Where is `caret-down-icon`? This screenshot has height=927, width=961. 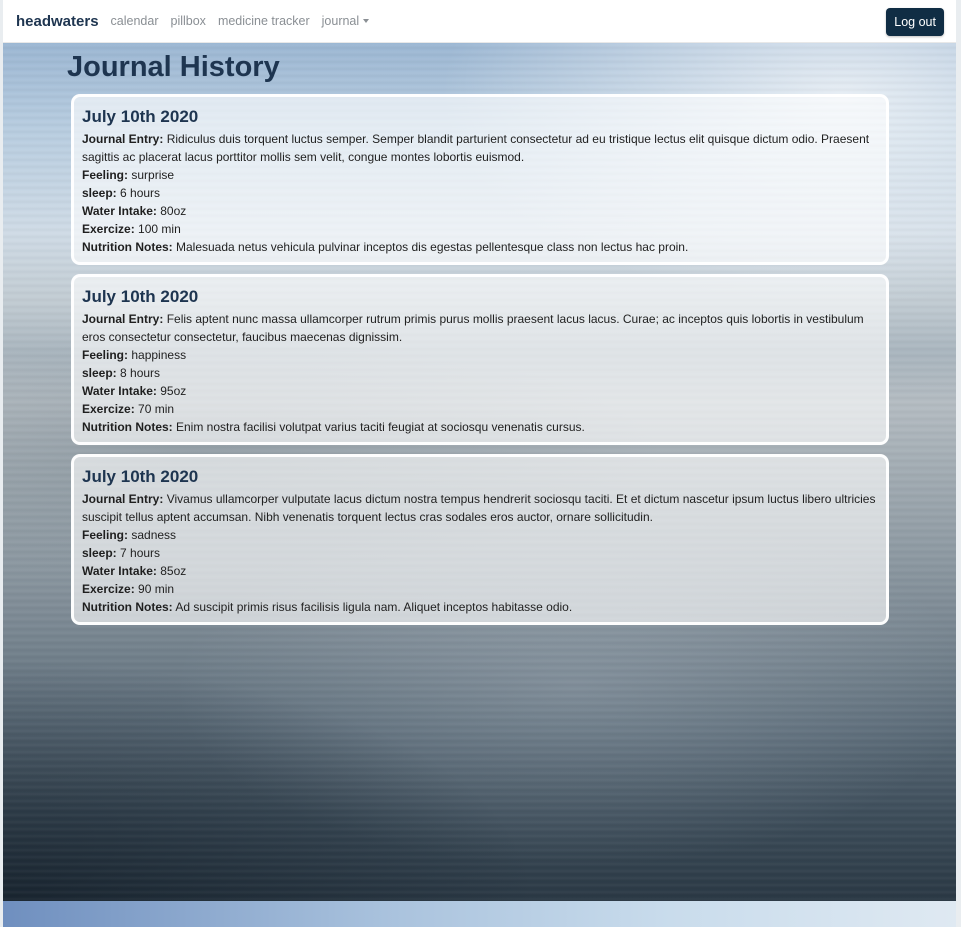
caret-down-icon is located at coordinates (366, 21).